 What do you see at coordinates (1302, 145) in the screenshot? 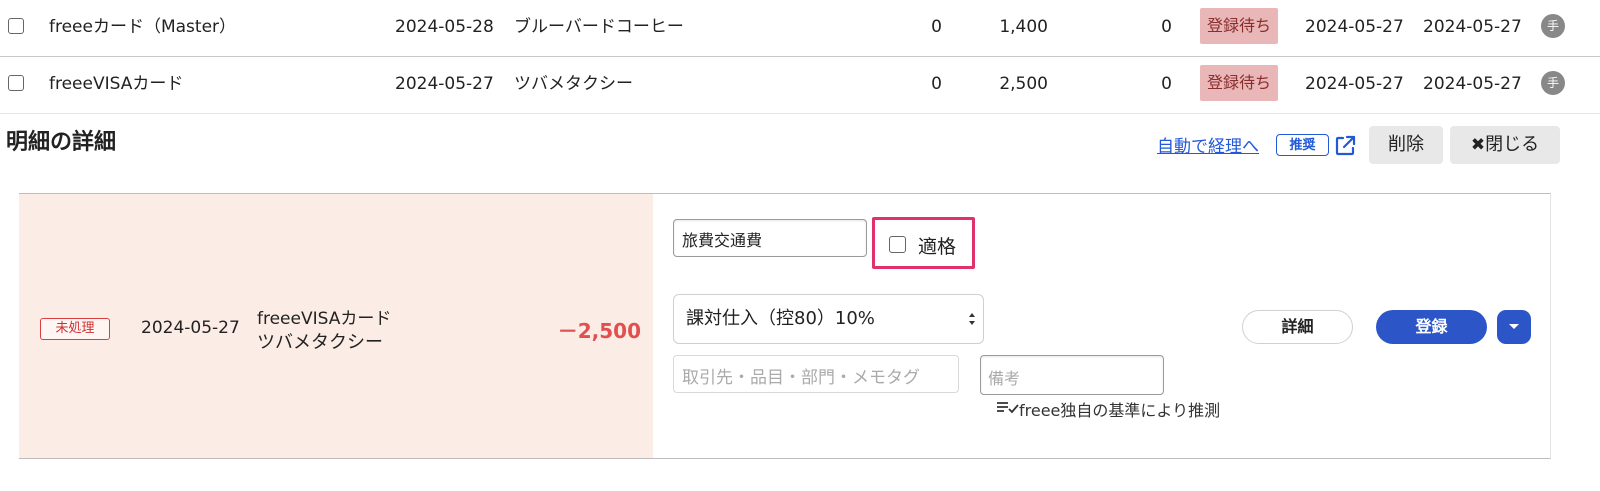
I see `recommend-badge: 推奨` at bounding box center [1302, 145].